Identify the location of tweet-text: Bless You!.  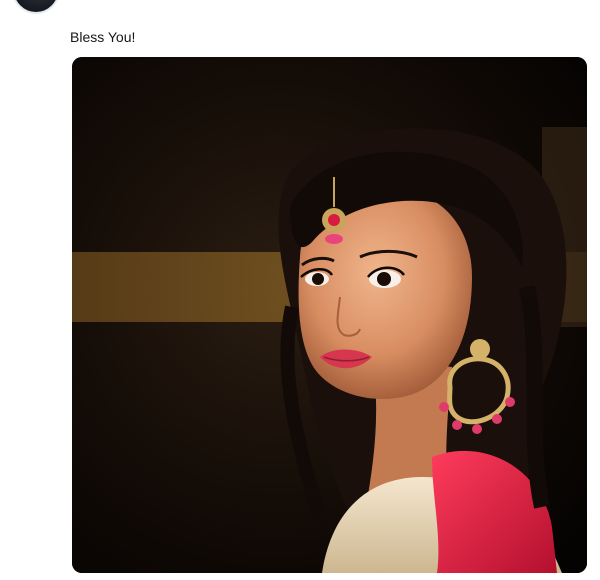
(103, 37).